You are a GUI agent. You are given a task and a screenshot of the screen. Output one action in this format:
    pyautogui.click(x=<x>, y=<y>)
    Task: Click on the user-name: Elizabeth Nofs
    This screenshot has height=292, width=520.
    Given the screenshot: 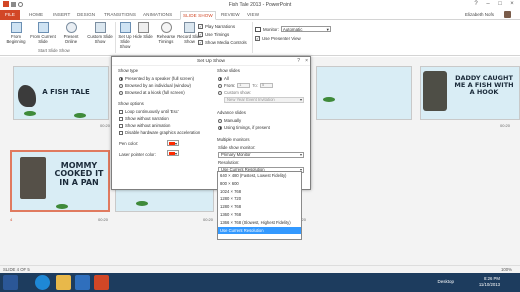 What is the action you would take?
    pyautogui.click(x=479, y=14)
    